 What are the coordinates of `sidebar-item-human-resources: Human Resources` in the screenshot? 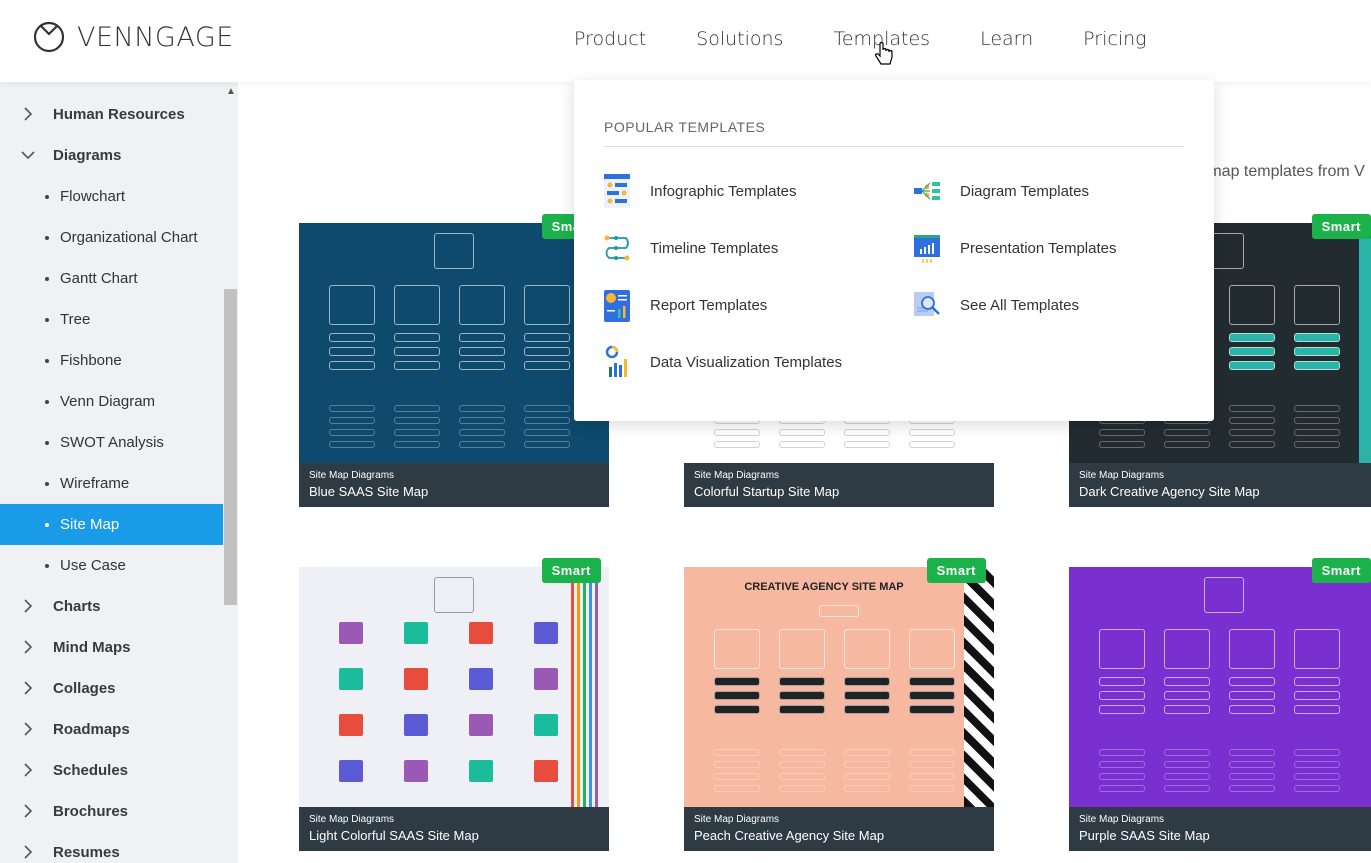 It's located at (111, 114).